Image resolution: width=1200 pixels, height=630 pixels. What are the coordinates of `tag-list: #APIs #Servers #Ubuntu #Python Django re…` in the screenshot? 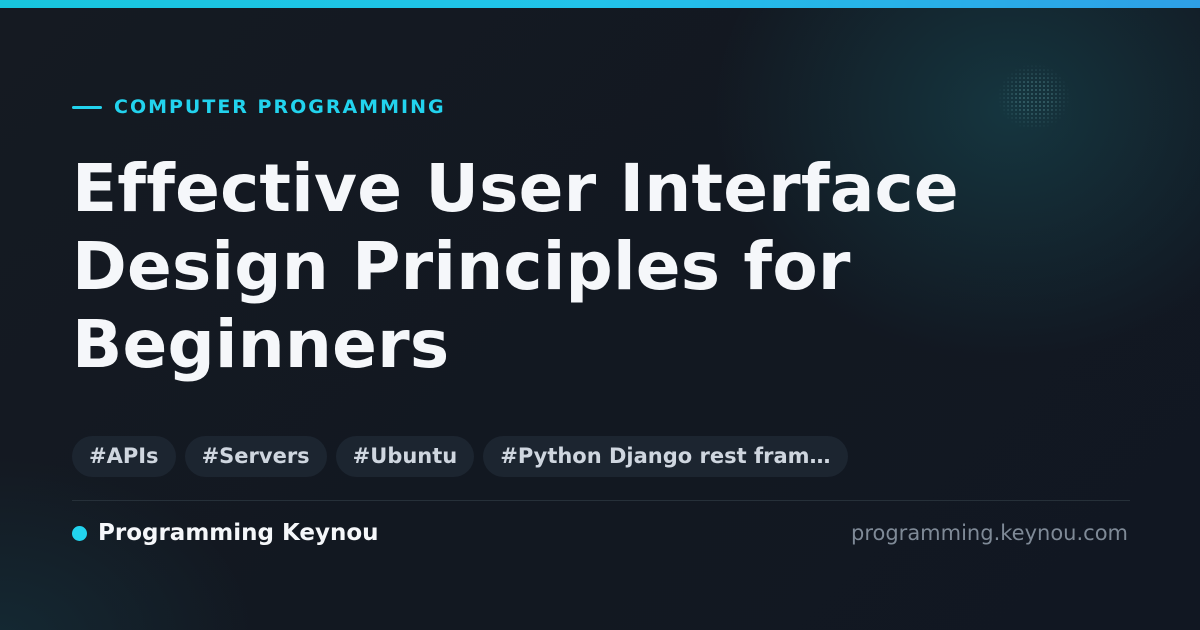 It's located at (460, 456).